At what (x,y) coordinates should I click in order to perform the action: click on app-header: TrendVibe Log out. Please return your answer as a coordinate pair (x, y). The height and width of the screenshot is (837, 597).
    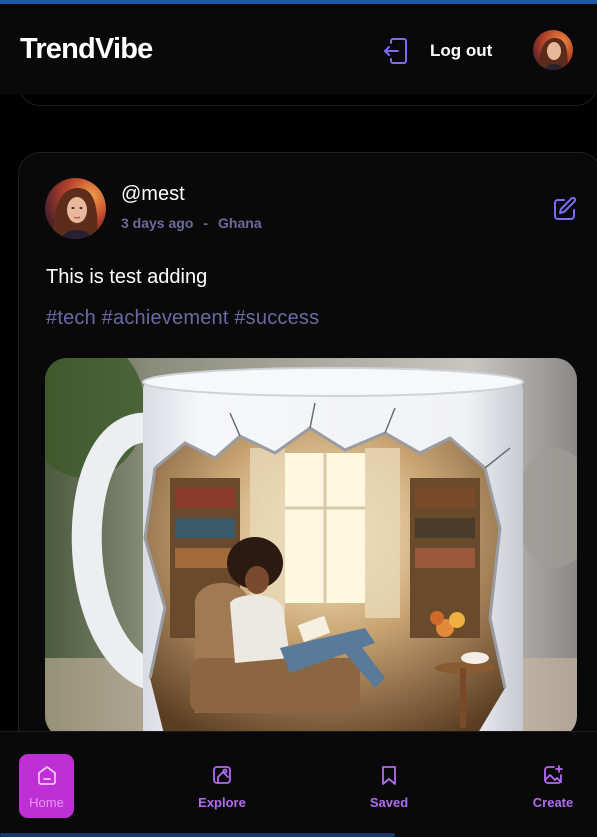
    Looking at the image, I should click on (298, 49).